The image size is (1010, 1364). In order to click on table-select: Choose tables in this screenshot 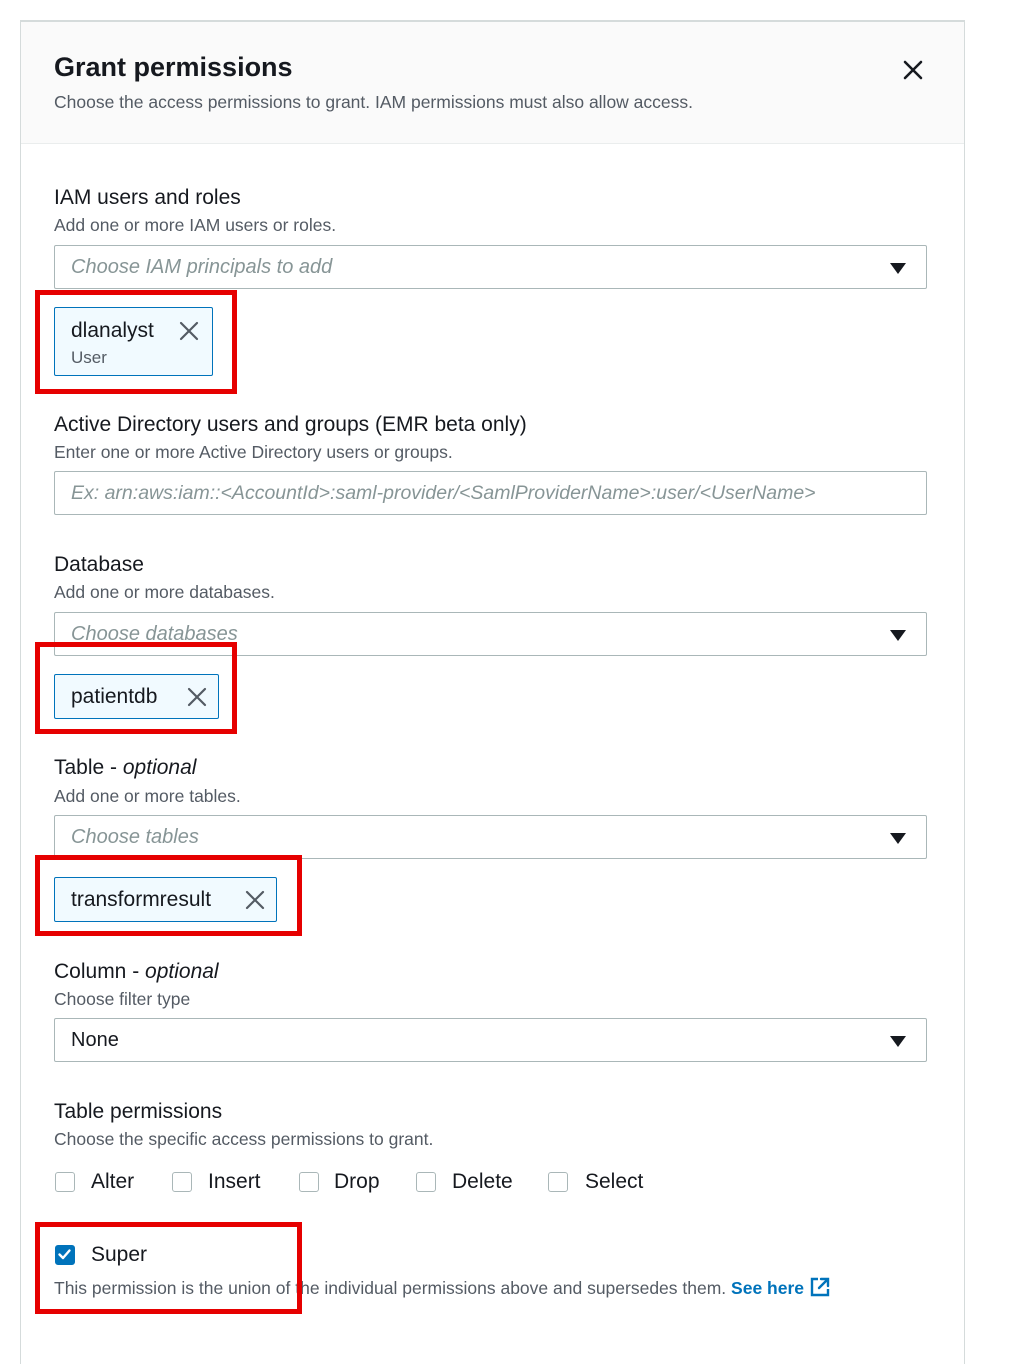, I will do `click(490, 837)`.